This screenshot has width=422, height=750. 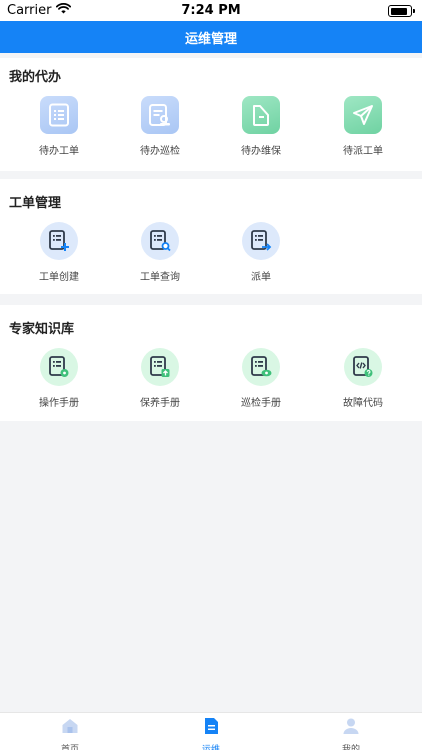 I want to click on section-title: 工单管理, so click(x=35, y=203).